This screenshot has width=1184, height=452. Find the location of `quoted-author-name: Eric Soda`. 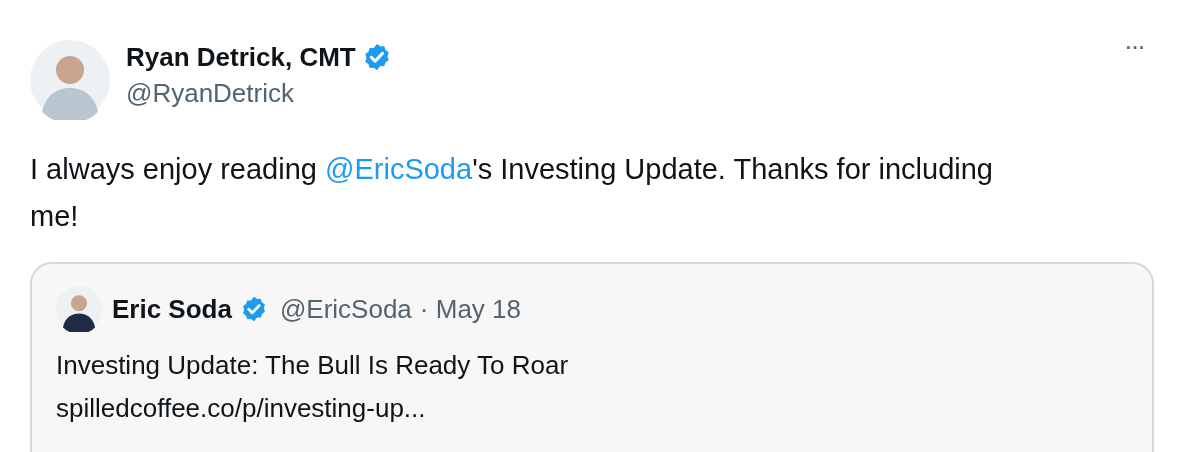

quoted-author-name: Eric Soda is located at coordinates (172, 309).